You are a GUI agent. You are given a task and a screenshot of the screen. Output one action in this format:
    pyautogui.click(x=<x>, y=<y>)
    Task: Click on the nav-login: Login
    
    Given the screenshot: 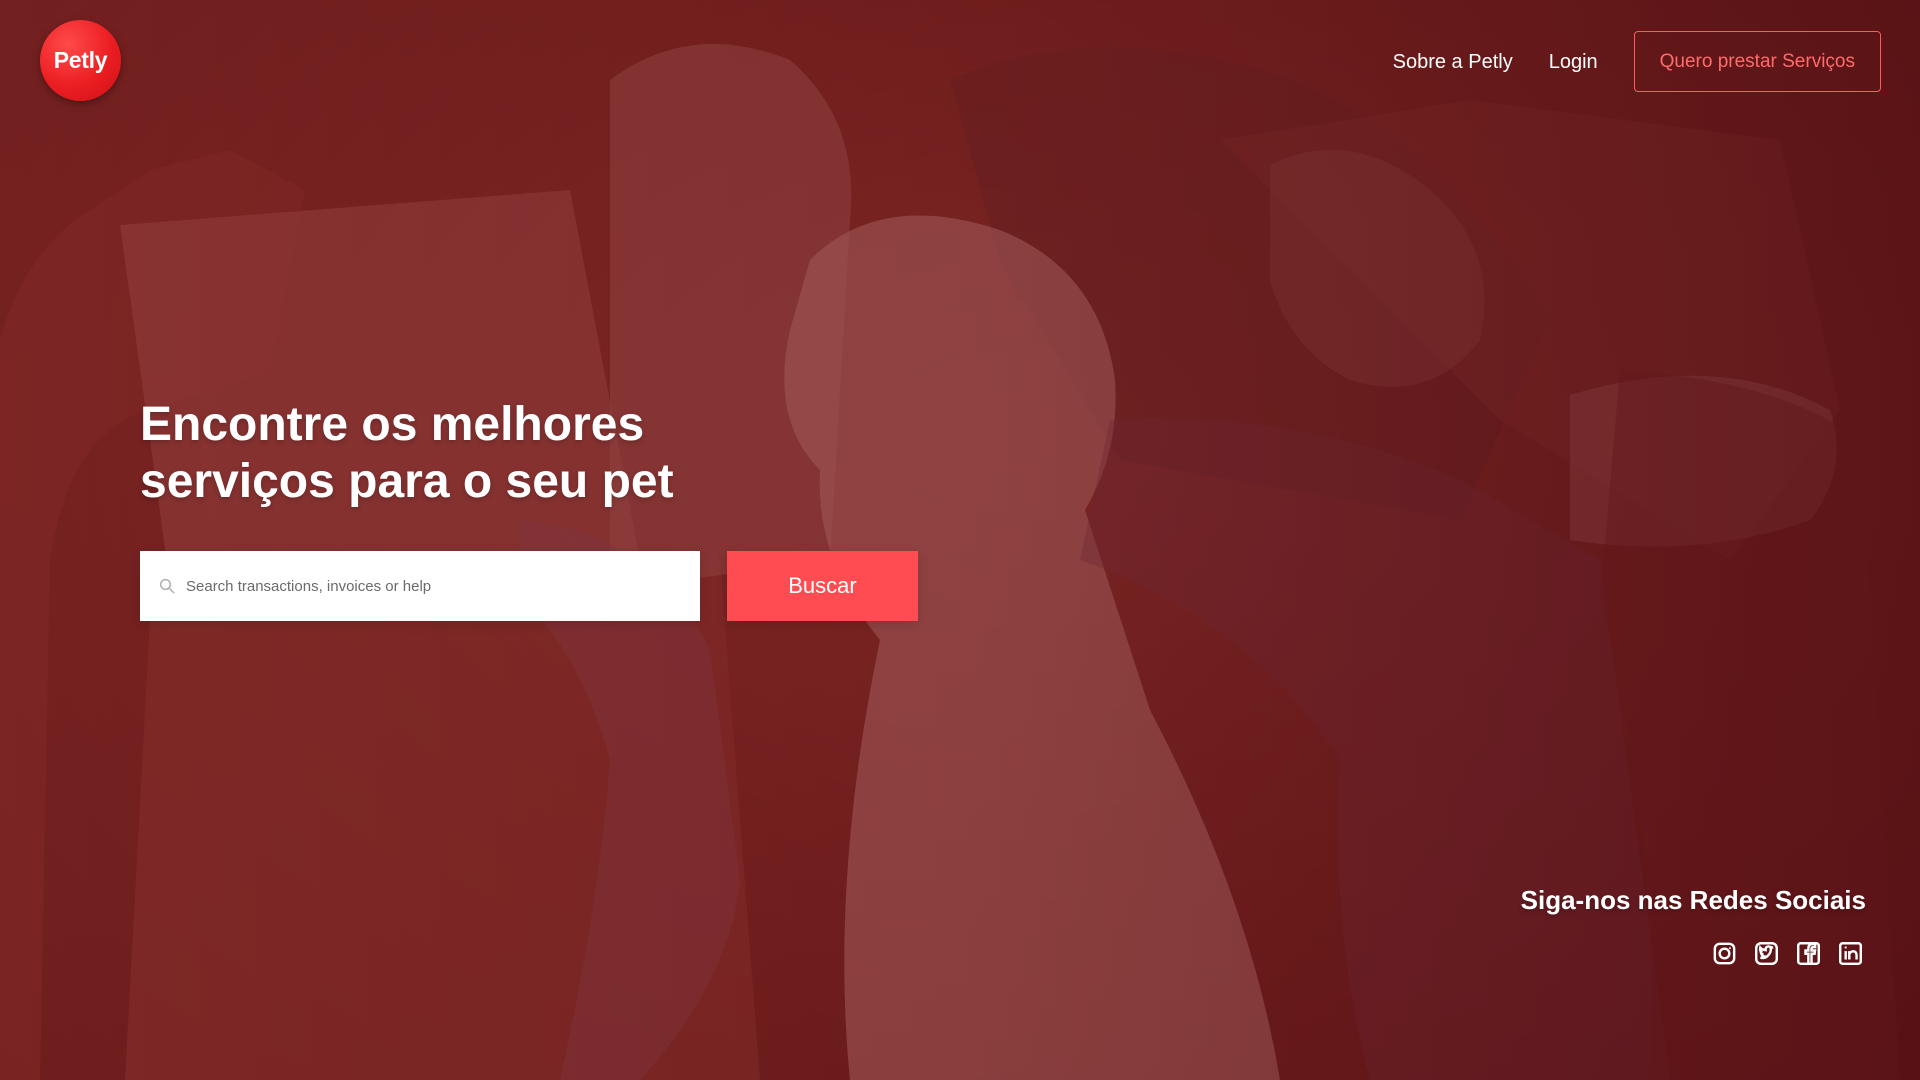 What is the action you would take?
    pyautogui.click(x=1573, y=62)
    